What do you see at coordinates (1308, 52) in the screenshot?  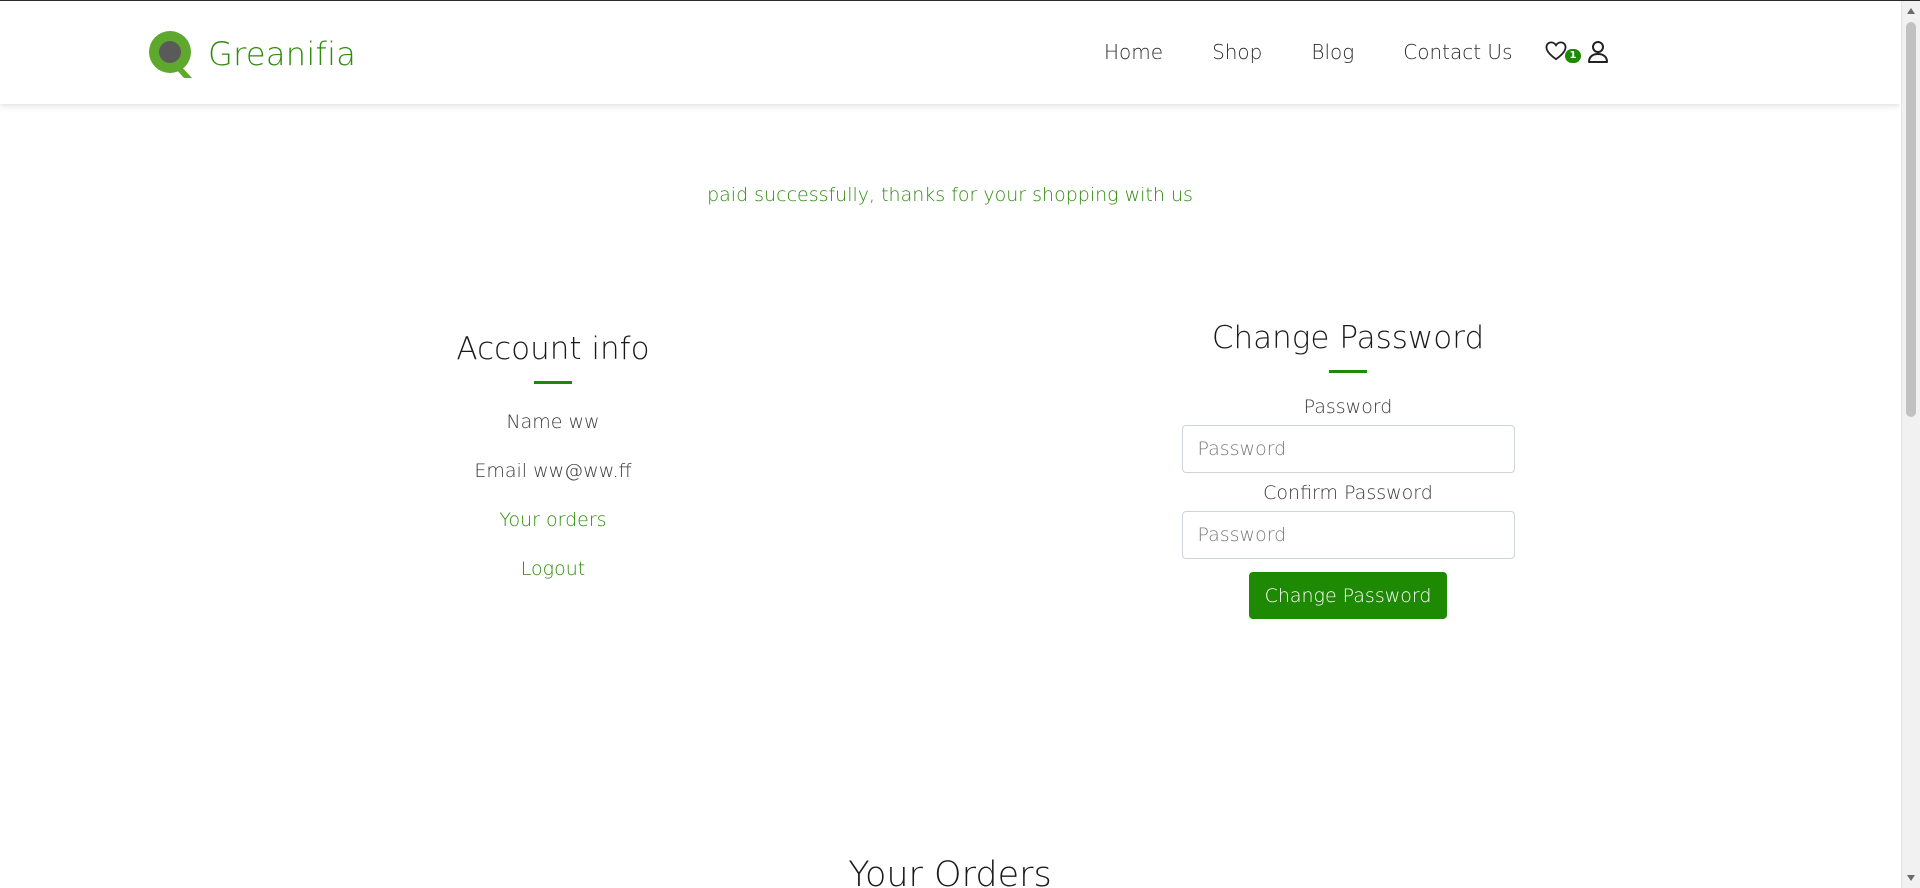 I see `main-nav: Home Shop Blog Contact Us` at bounding box center [1308, 52].